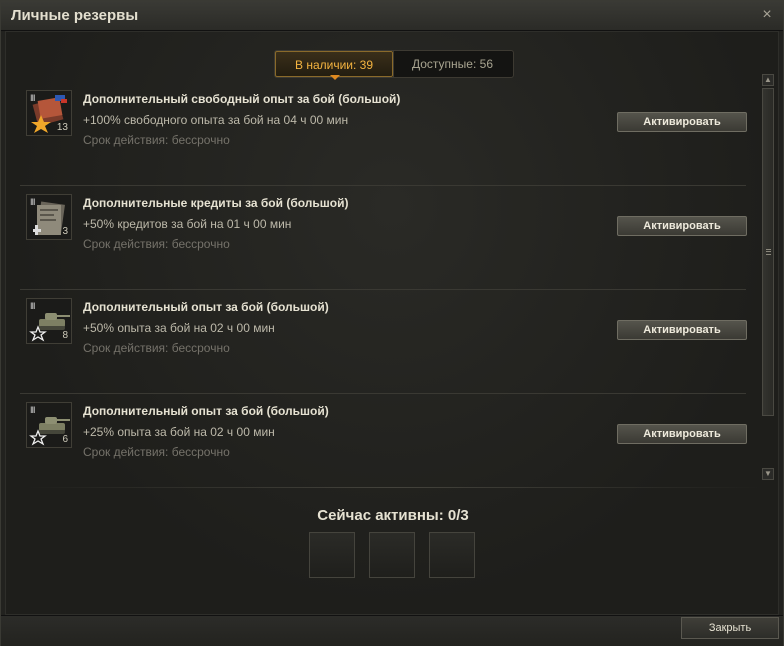 Image resolution: width=784 pixels, height=646 pixels. I want to click on reserve-count: 8, so click(65, 335).